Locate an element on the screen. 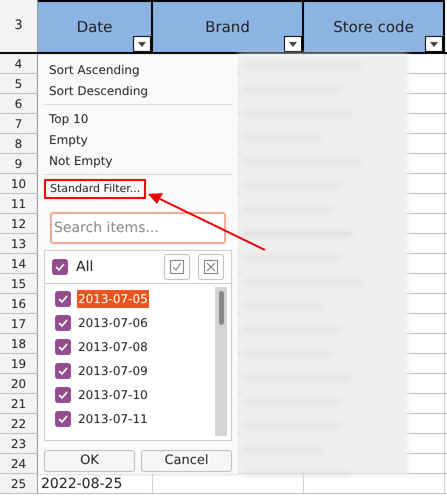 Image resolution: width=447 pixels, height=498 pixels. select-all-button is located at coordinates (177, 267).